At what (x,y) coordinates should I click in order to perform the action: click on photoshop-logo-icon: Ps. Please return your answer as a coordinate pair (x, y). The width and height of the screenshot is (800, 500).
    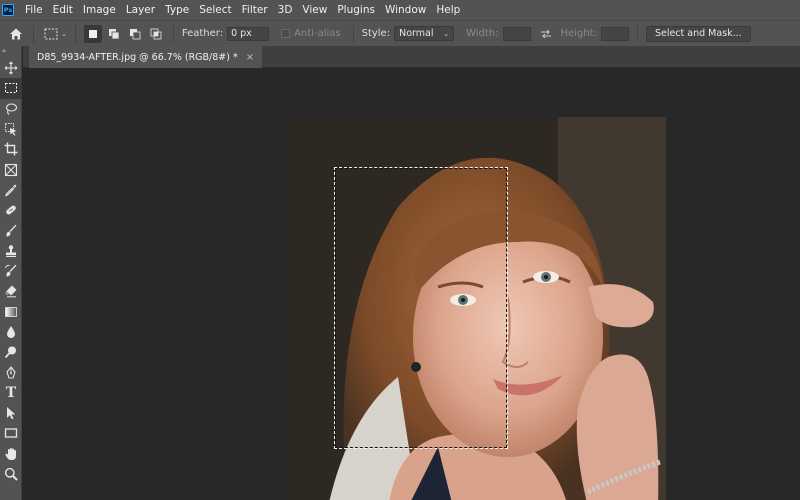
    Looking at the image, I should click on (8, 10).